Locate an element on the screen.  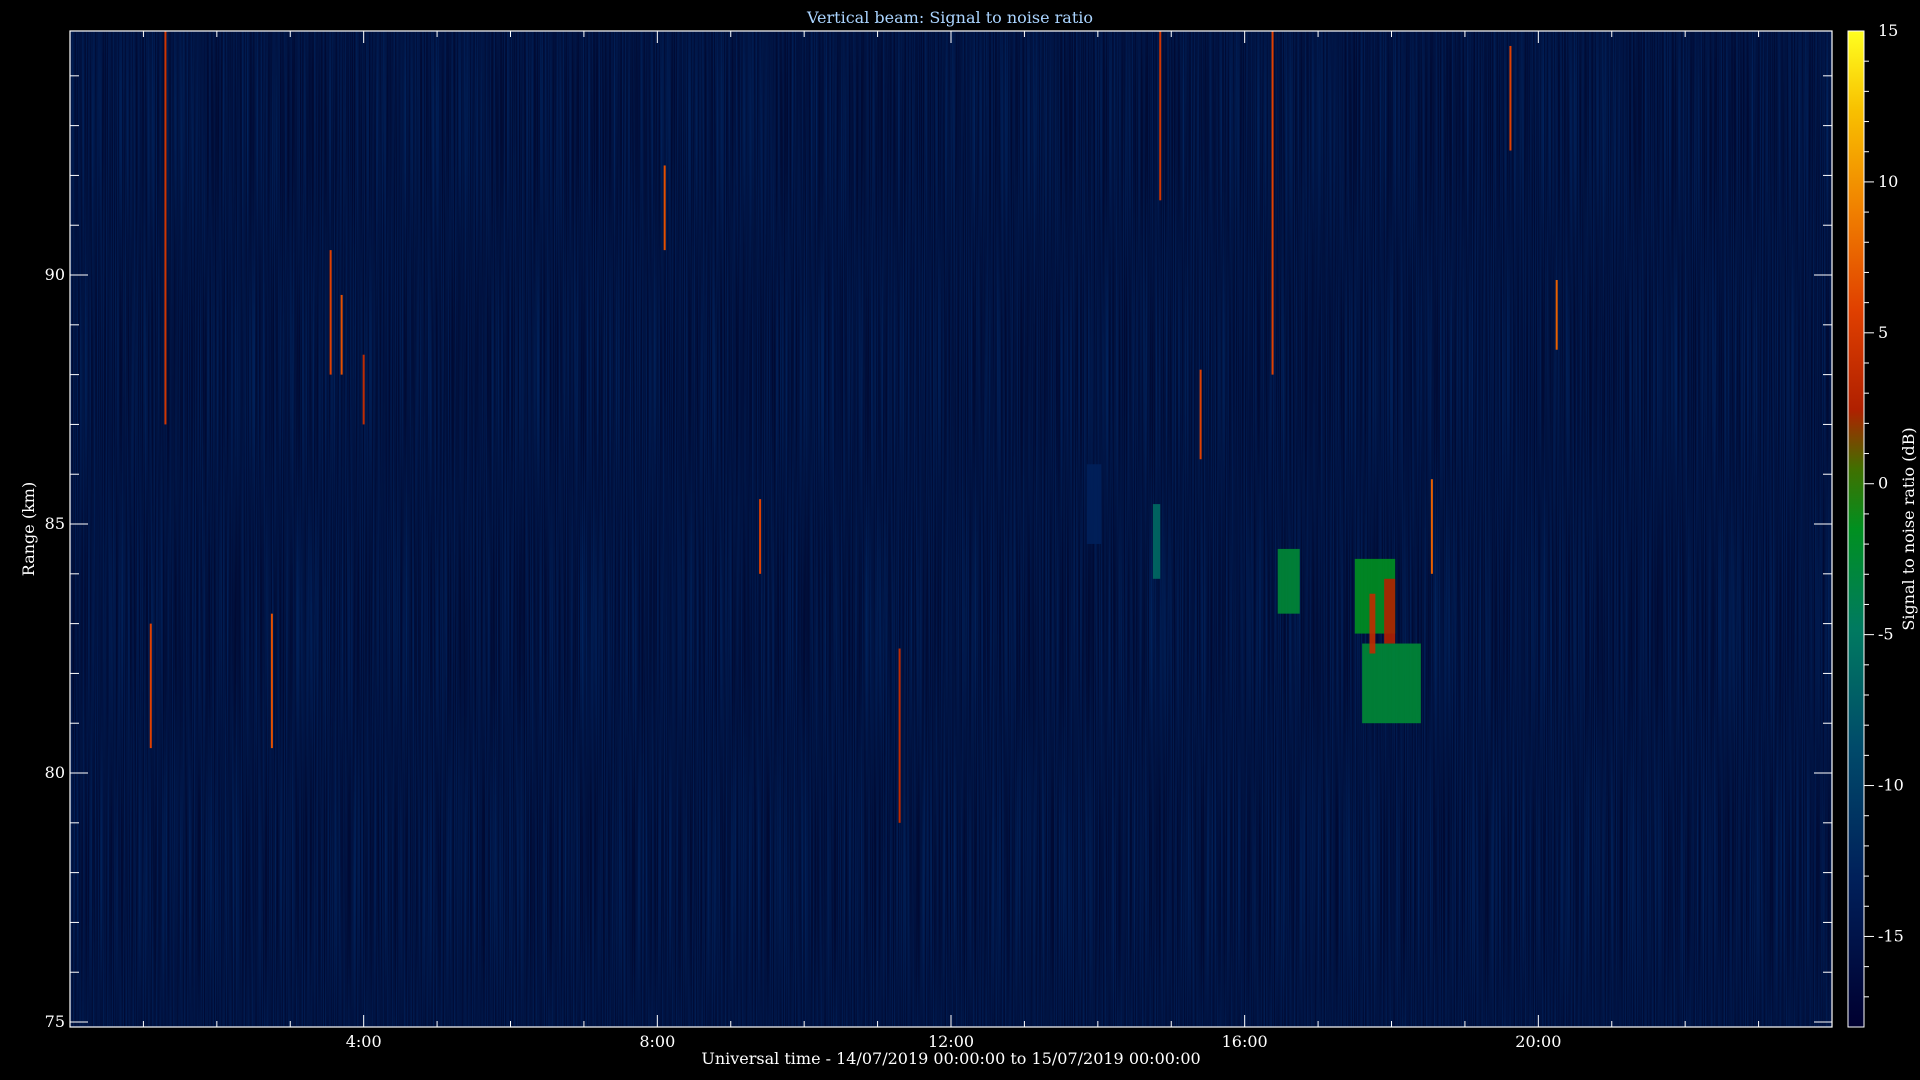
x-tick-label: 16:00 is located at coordinates (1245, 1041).